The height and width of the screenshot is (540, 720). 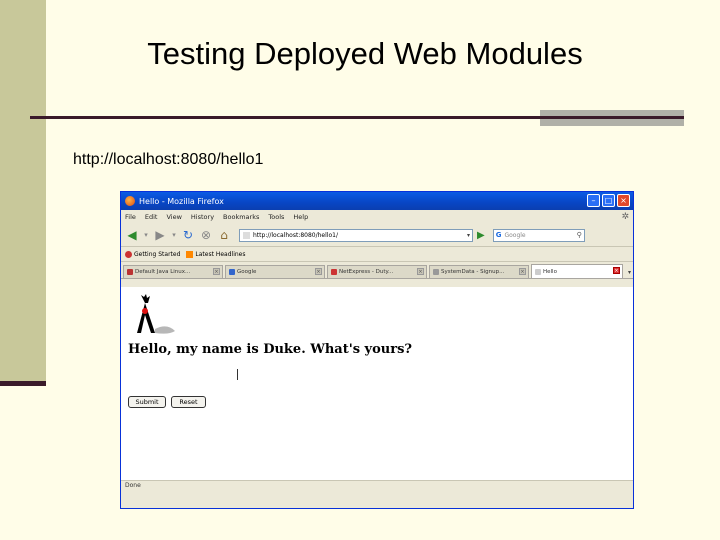 I want to click on throbber-icon: ✲, so click(x=625, y=217).